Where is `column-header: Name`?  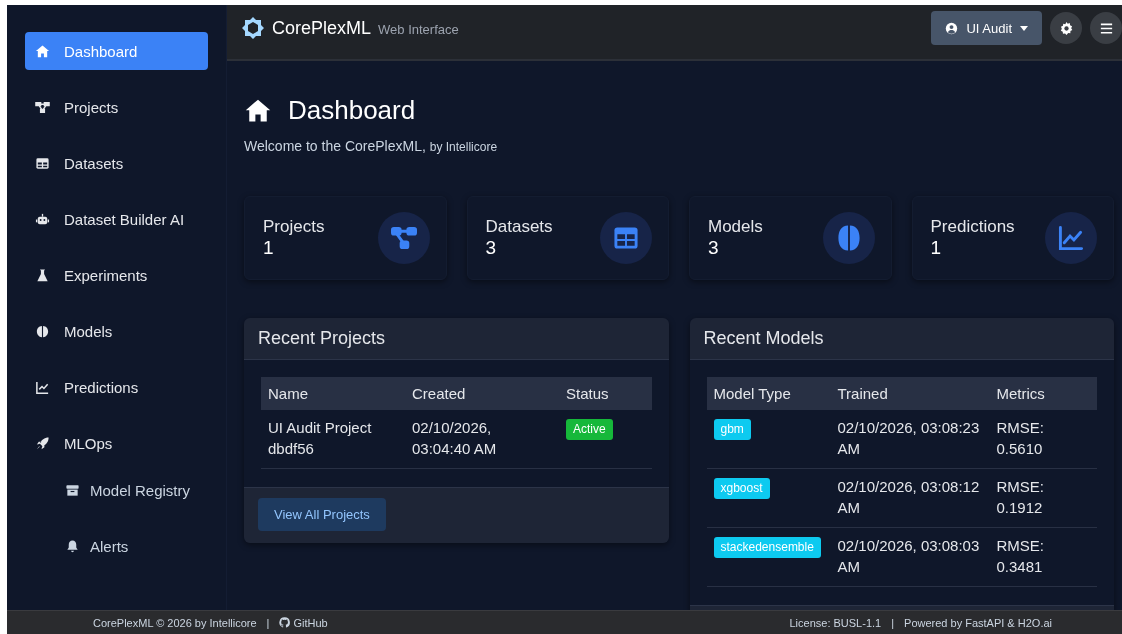 column-header: Name is located at coordinates (333, 393).